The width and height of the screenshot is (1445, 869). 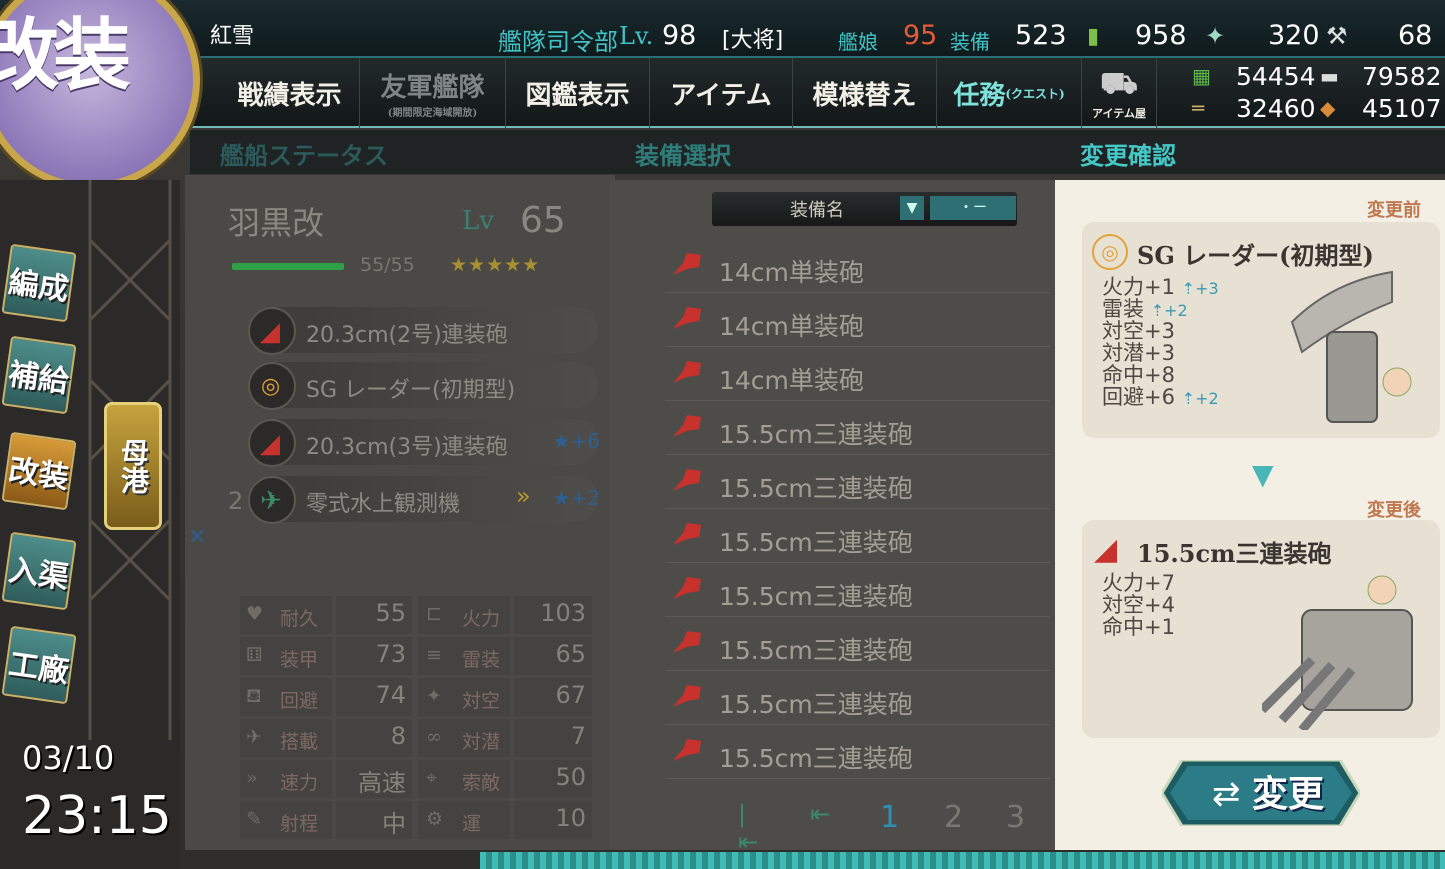 I want to click on equip-slot-3: ◢ 20.3cm(3号)連装砲 ★+6, so click(x=424, y=443).